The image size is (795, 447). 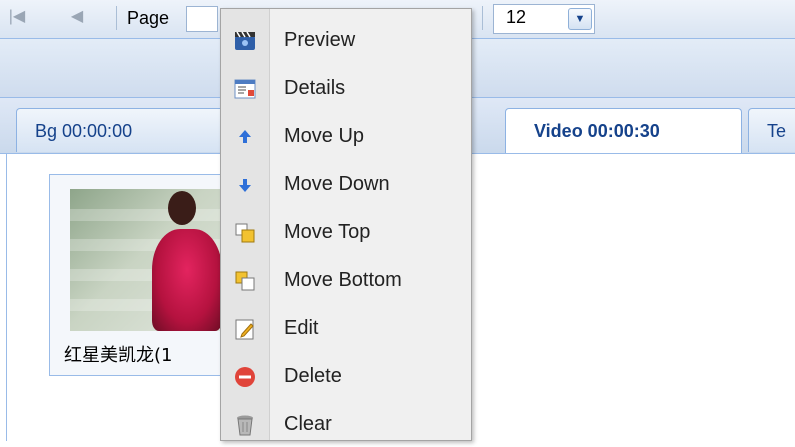 I want to click on menu-item-label: Move Top, so click(x=327, y=232).